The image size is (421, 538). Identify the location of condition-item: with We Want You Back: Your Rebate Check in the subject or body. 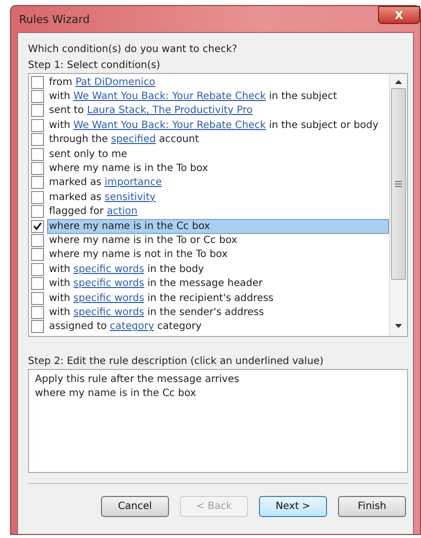
(218, 125).